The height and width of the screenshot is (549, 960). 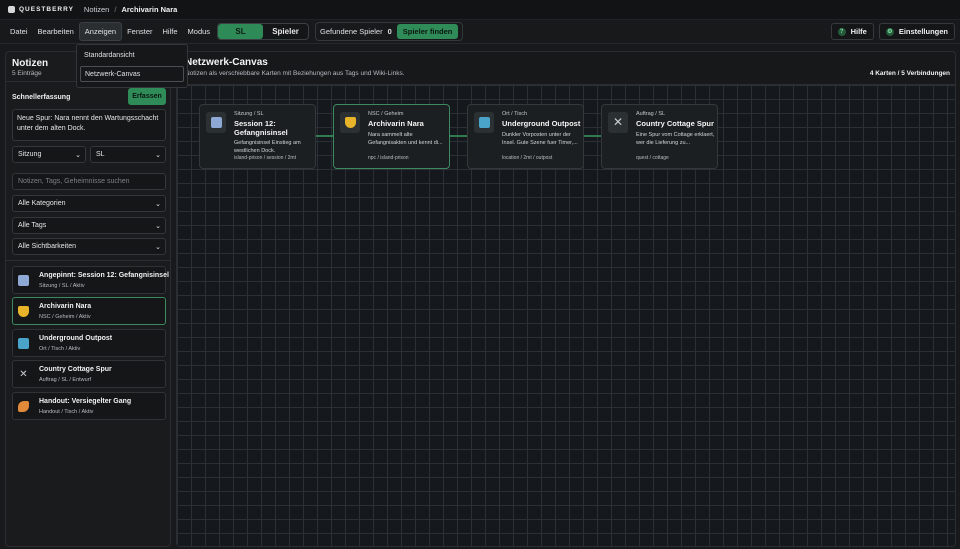 I want to click on breadcrumb-current: Archivarin Nara, so click(x=149, y=9).